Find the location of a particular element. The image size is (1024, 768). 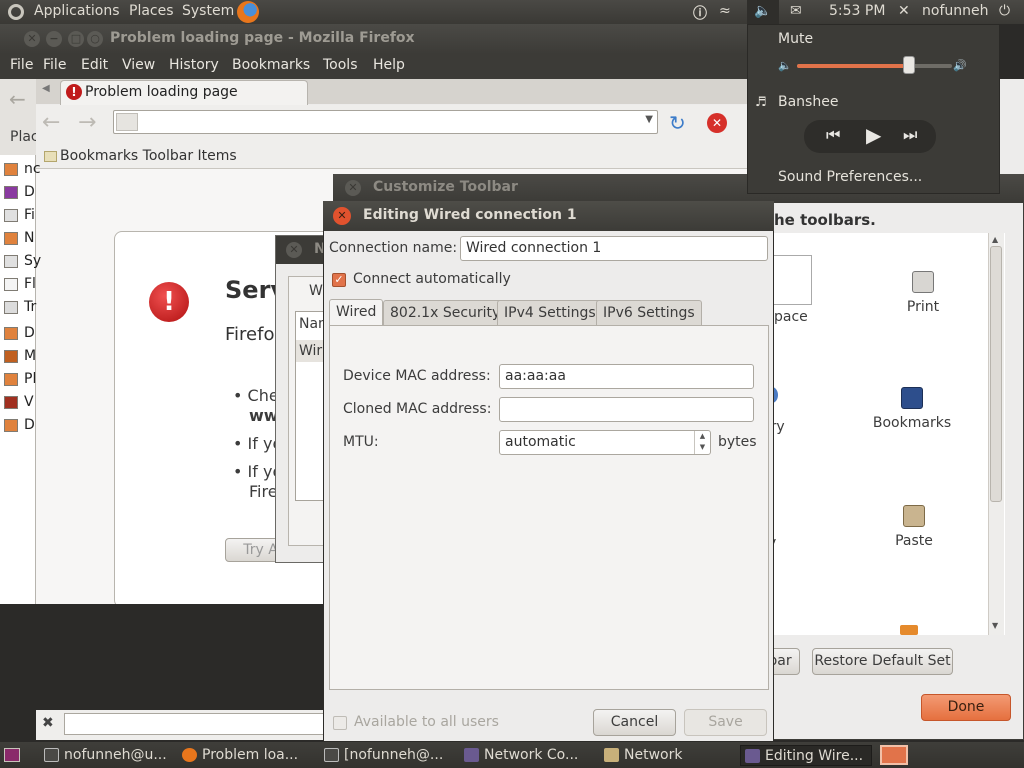

paste-item: Paste is located at coordinates (914, 527).